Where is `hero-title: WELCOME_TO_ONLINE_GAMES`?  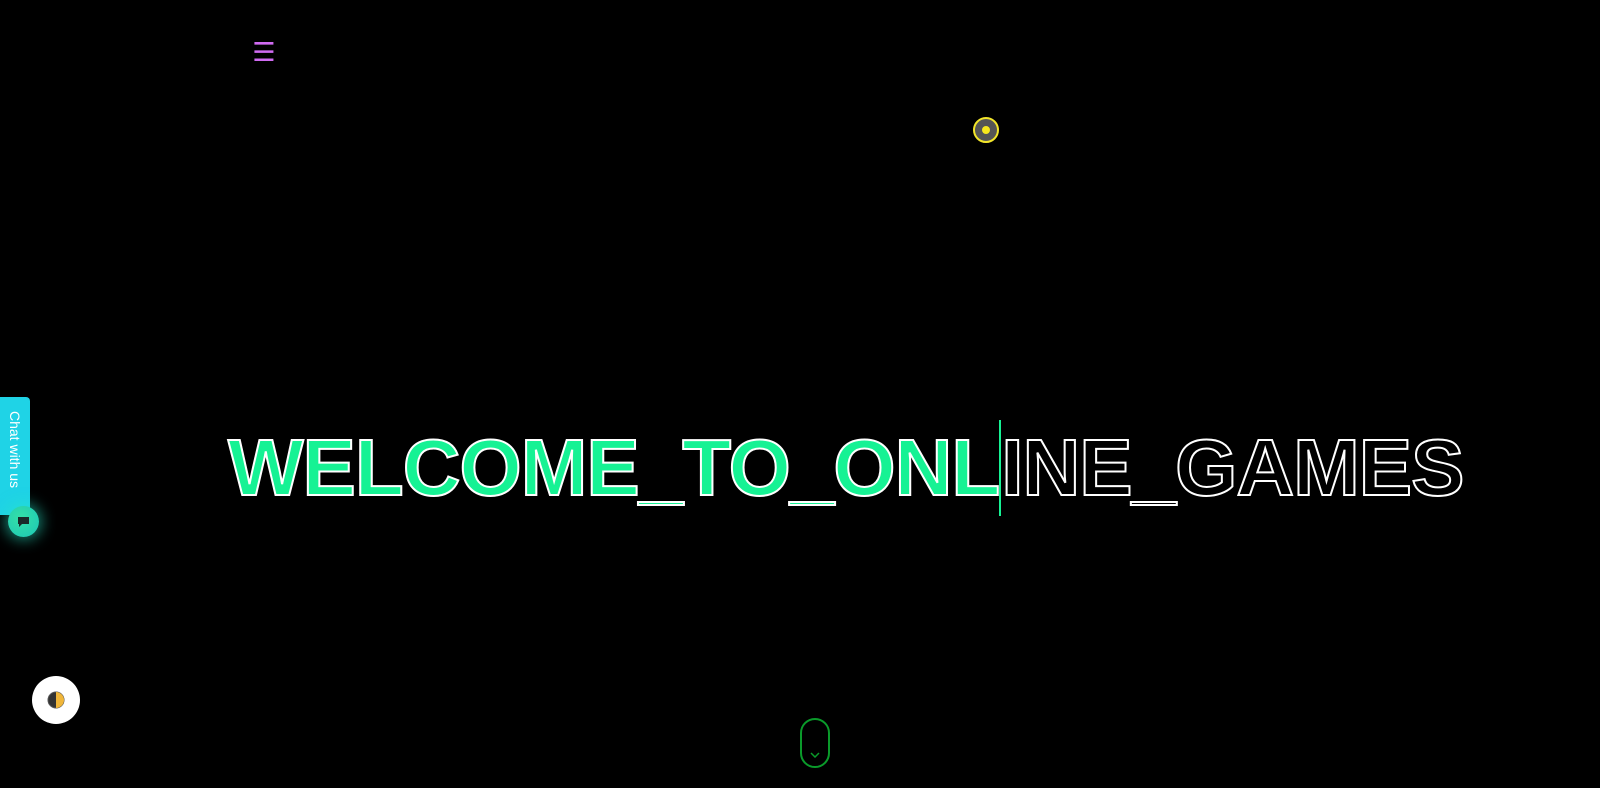
hero-title: WELCOME_TO_ONLINE_GAMES is located at coordinates (846, 468).